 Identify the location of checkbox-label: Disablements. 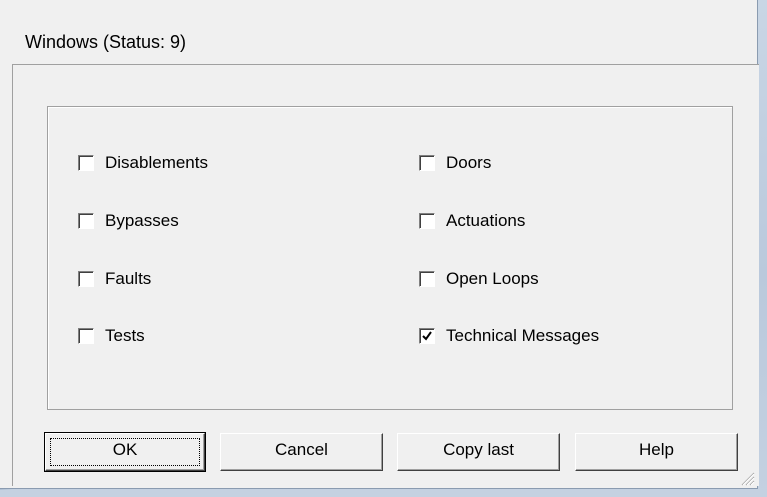
(156, 162).